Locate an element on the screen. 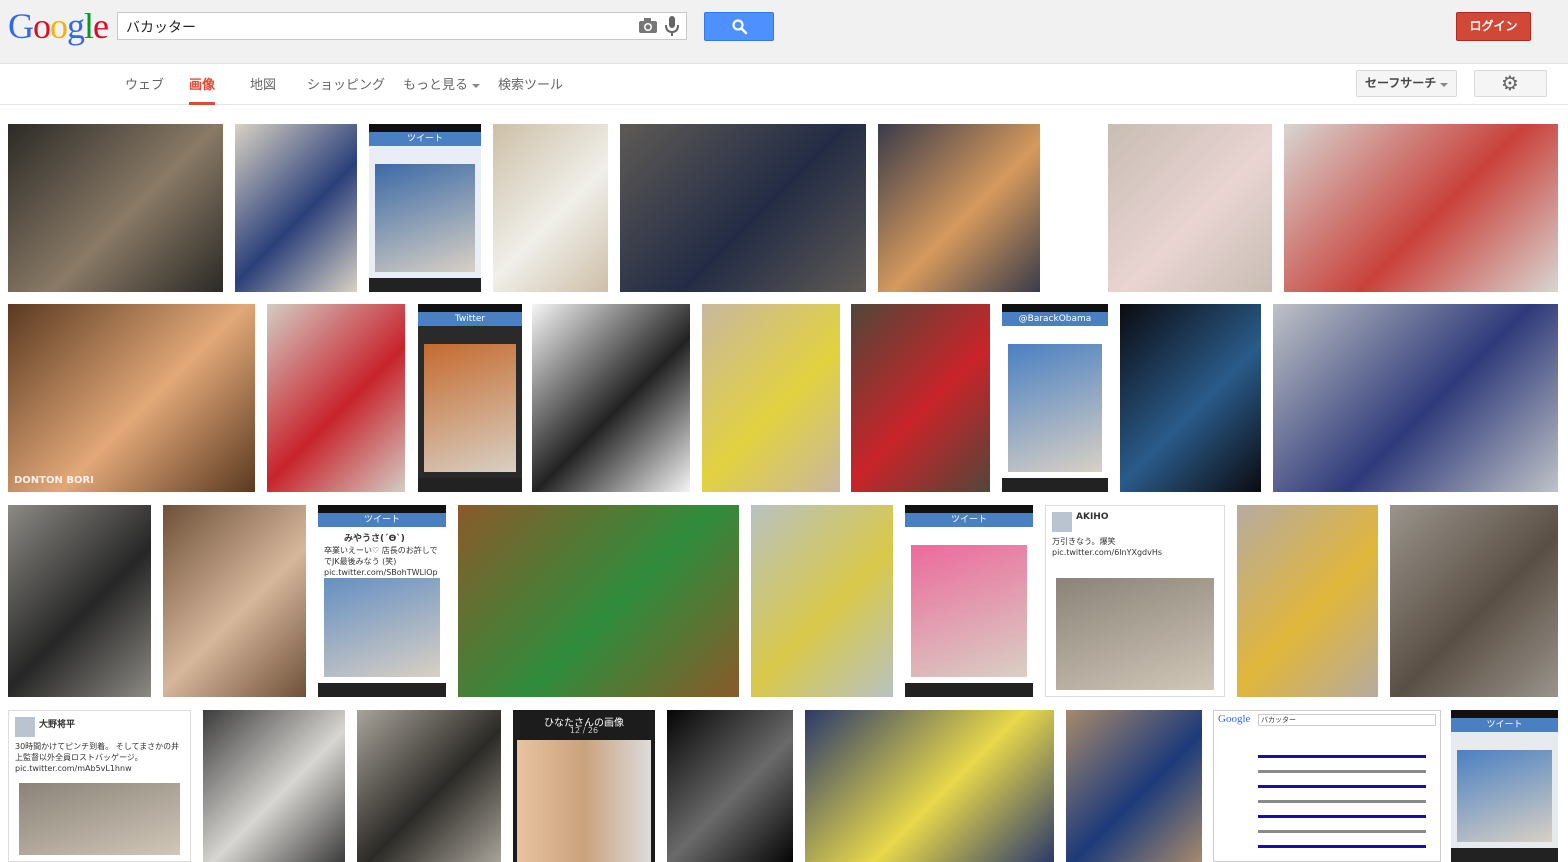 Image resolution: width=1568 pixels, height=862 pixels. mini-google-logo: Google is located at coordinates (1234, 719).